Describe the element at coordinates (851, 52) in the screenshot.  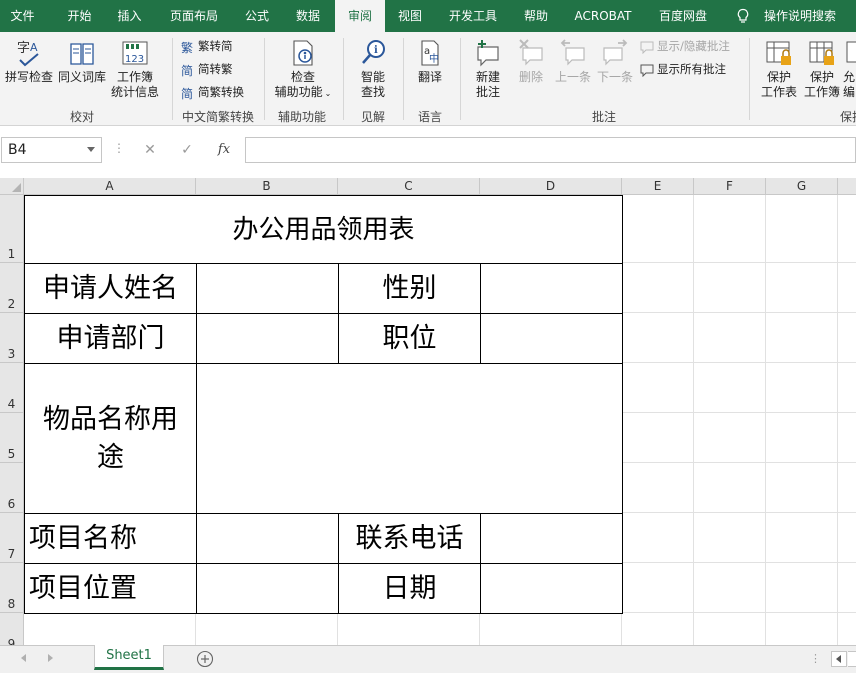
I see `allow-edit-icon` at that location.